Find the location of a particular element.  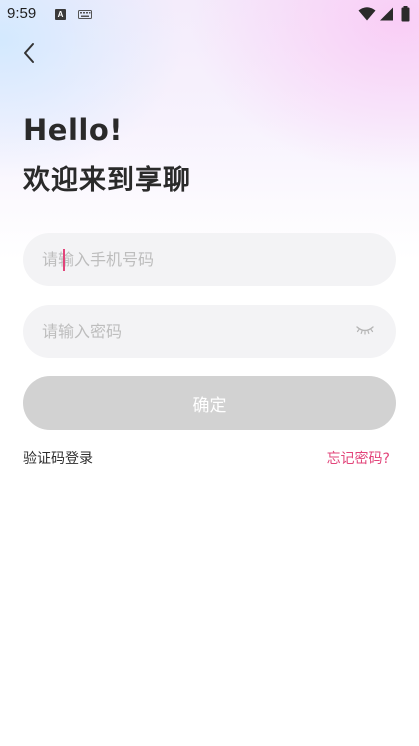

password-field is located at coordinates (209, 331).